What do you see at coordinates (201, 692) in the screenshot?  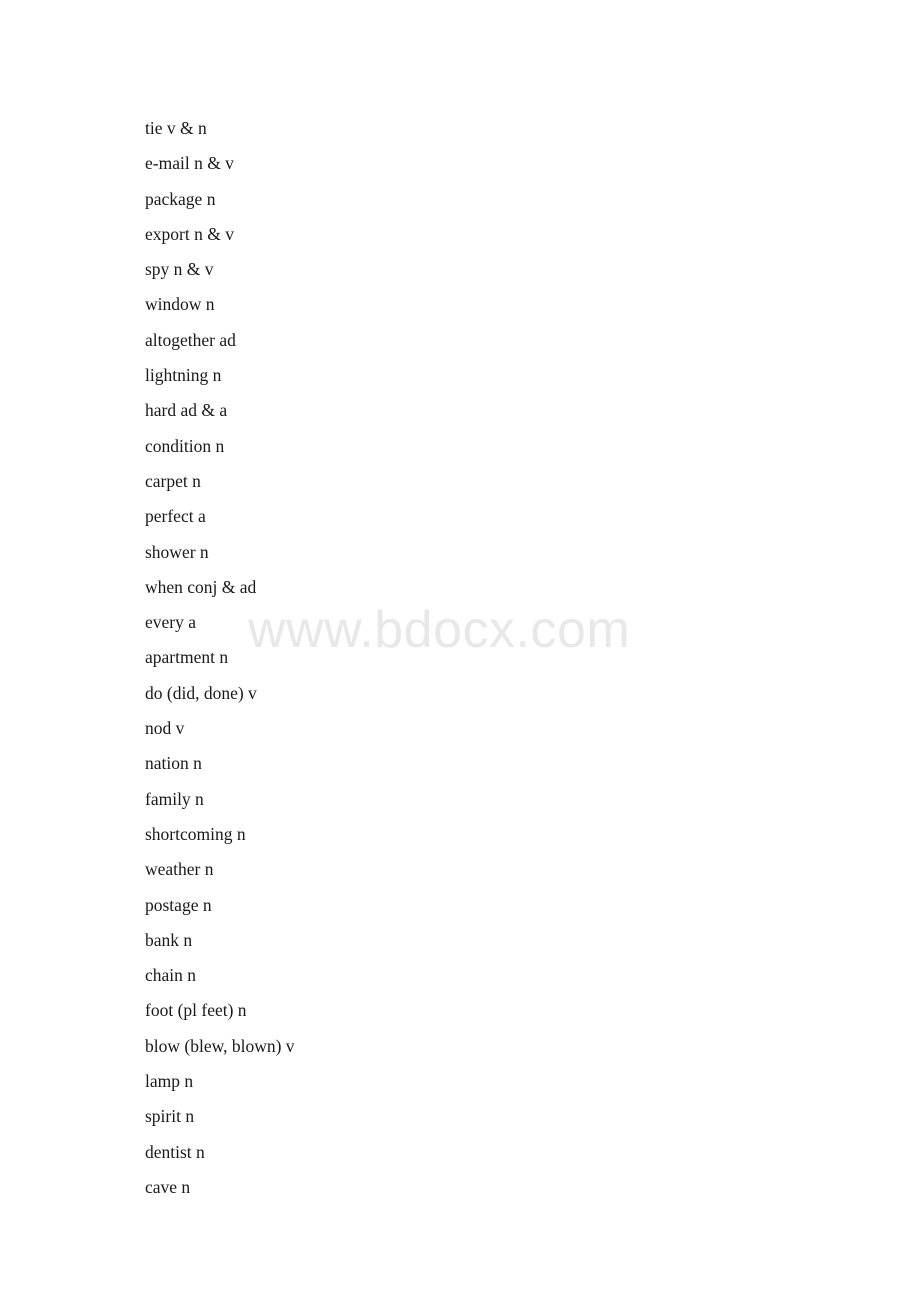 I see `list-item: do (did, done) v` at bounding box center [201, 692].